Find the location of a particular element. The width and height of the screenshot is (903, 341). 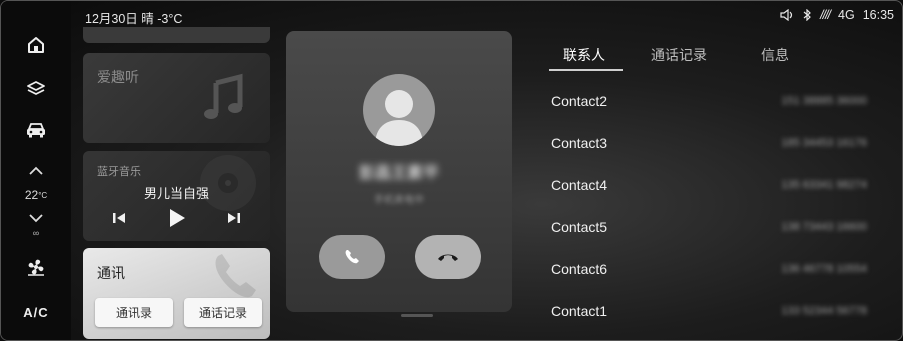

home-icon is located at coordinates (36, 45).